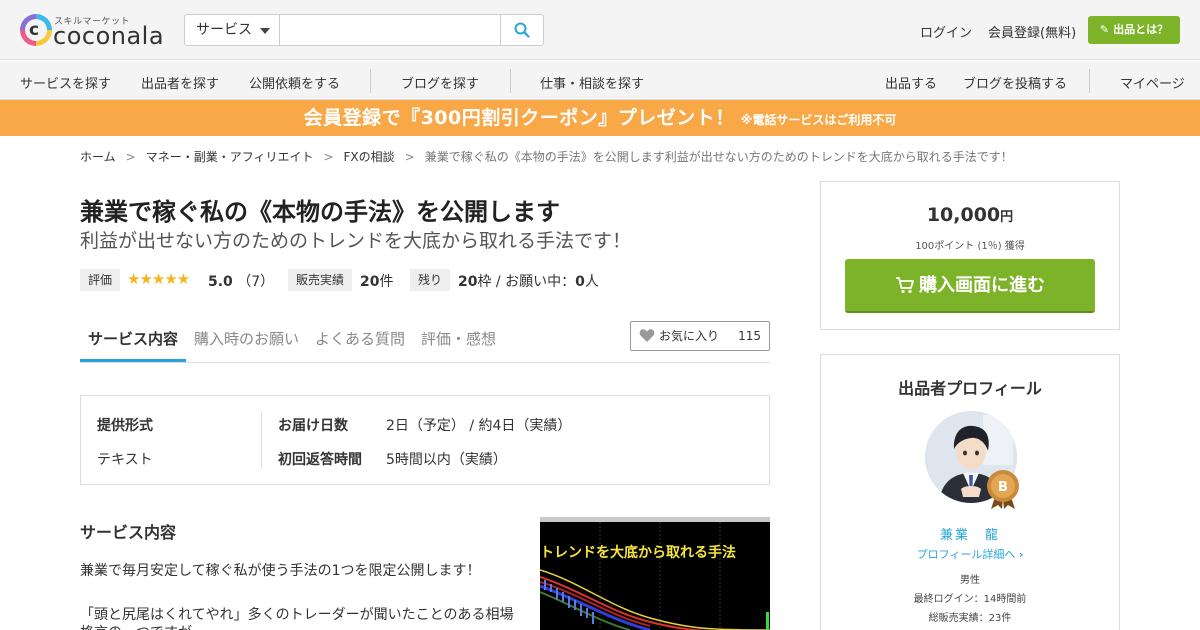  What do you see at coordinates (143, 626) in the screenshot?
I see `description-line: 格言の一つですが、` at bounding box center [143, 626].